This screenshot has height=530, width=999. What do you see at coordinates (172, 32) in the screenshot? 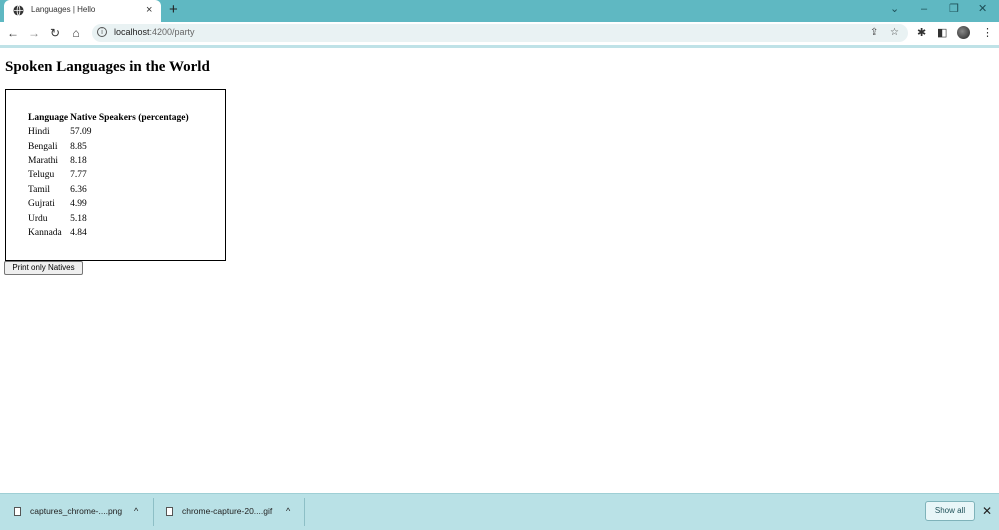
I see `url-path: :4200/party` at bounding box center [172, 32].